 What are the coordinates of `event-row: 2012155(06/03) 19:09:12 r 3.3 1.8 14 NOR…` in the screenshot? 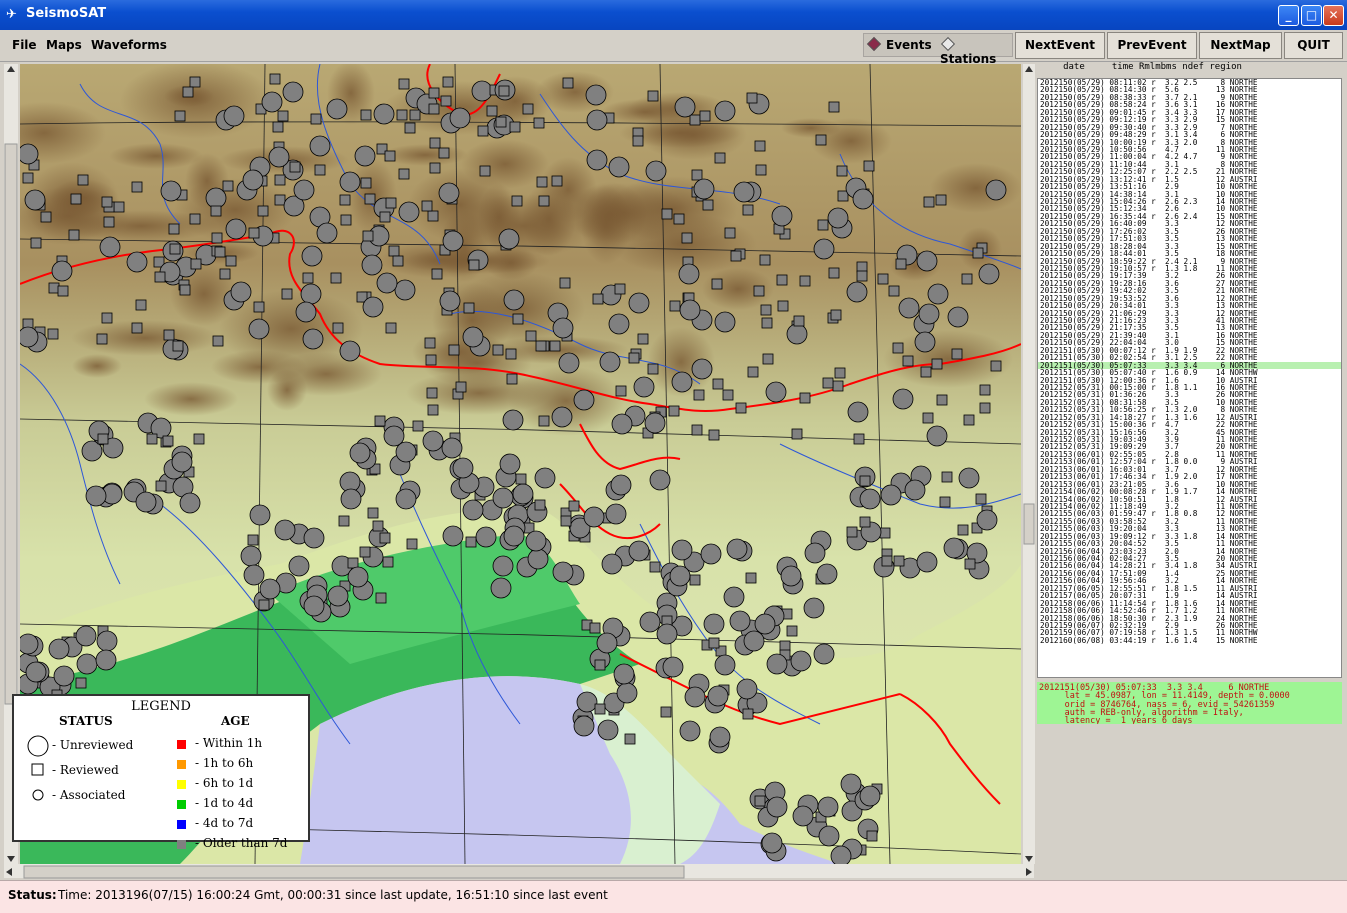 It's located at (1189, 536).